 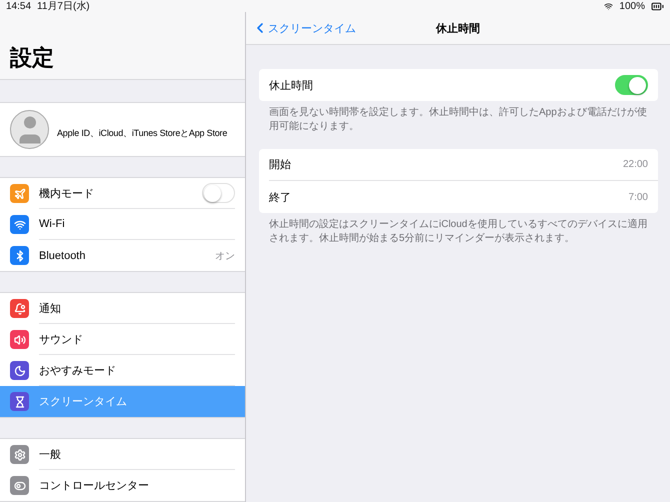 I want to click on battery-percent: 100%, so click(x=632, y=6).